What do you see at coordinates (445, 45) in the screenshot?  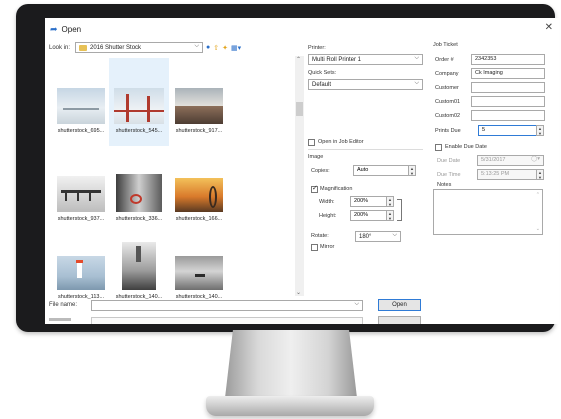 I see `job-ticket-heading: Job Ticket` at bounding box center [445, 45].